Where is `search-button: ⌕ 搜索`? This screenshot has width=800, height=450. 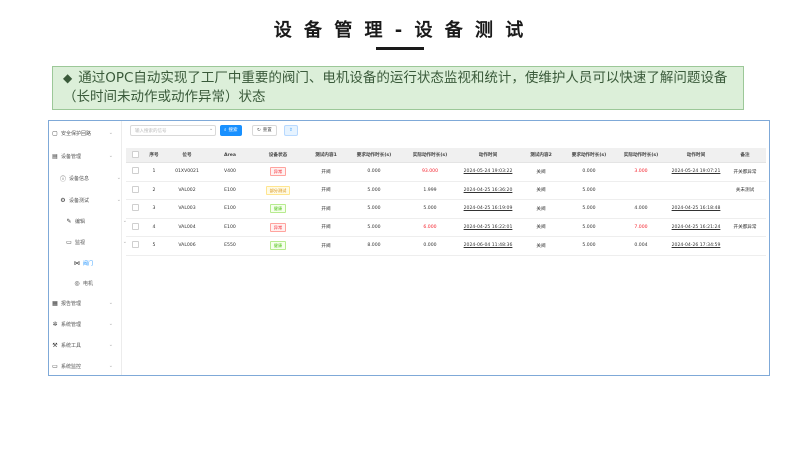 search-button: ⌕ 搜索 is located at coordinates (231, 130).